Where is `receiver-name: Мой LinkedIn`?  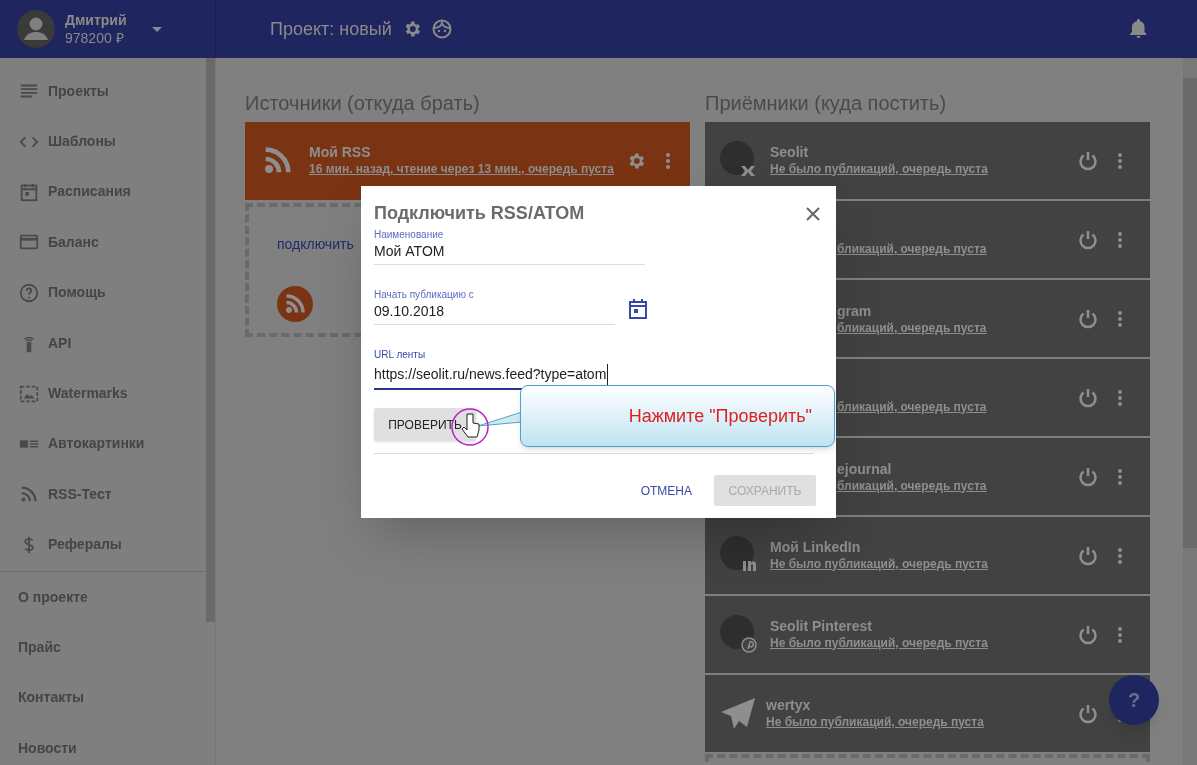
receiver-name: Мой LinkedIn is located at coordinates (816, 547).